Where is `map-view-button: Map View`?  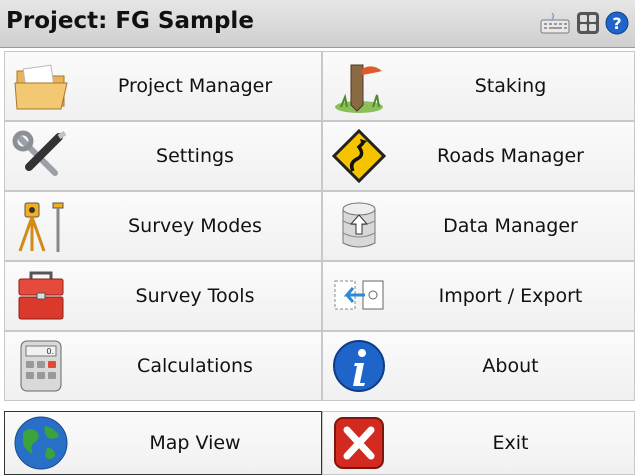 map-view-button: Map View is located at coordinates (163, 443).